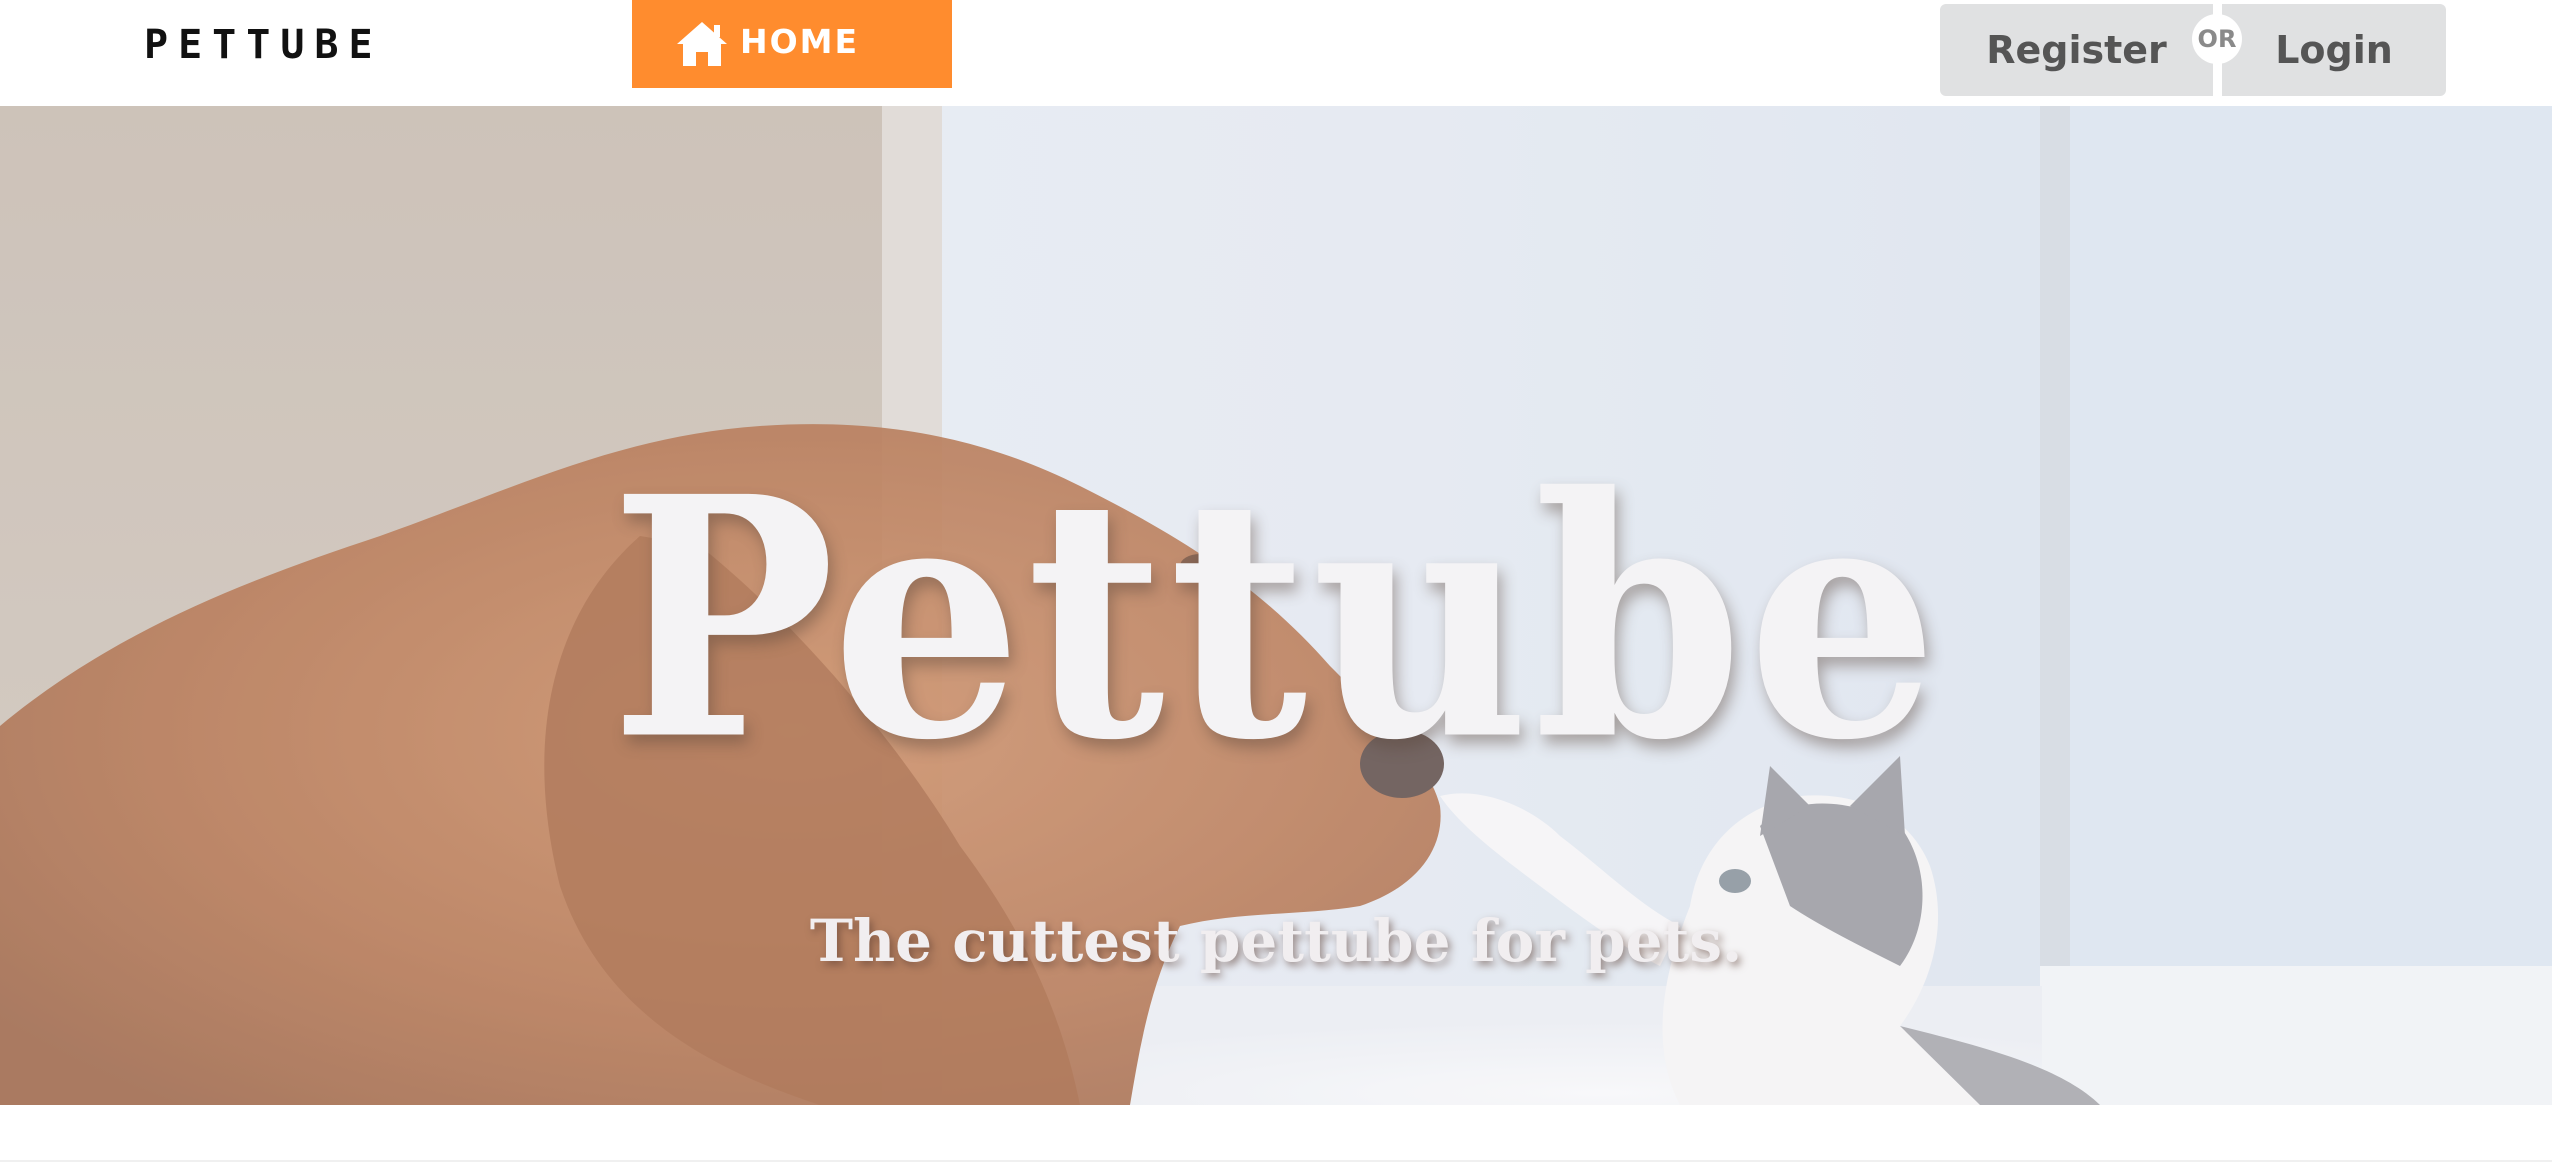 The height and width of the screenshot is (1164, 2552). I want to click on top-navbar: PETTUBE HOME Register OR Login, so click(1276, 52).